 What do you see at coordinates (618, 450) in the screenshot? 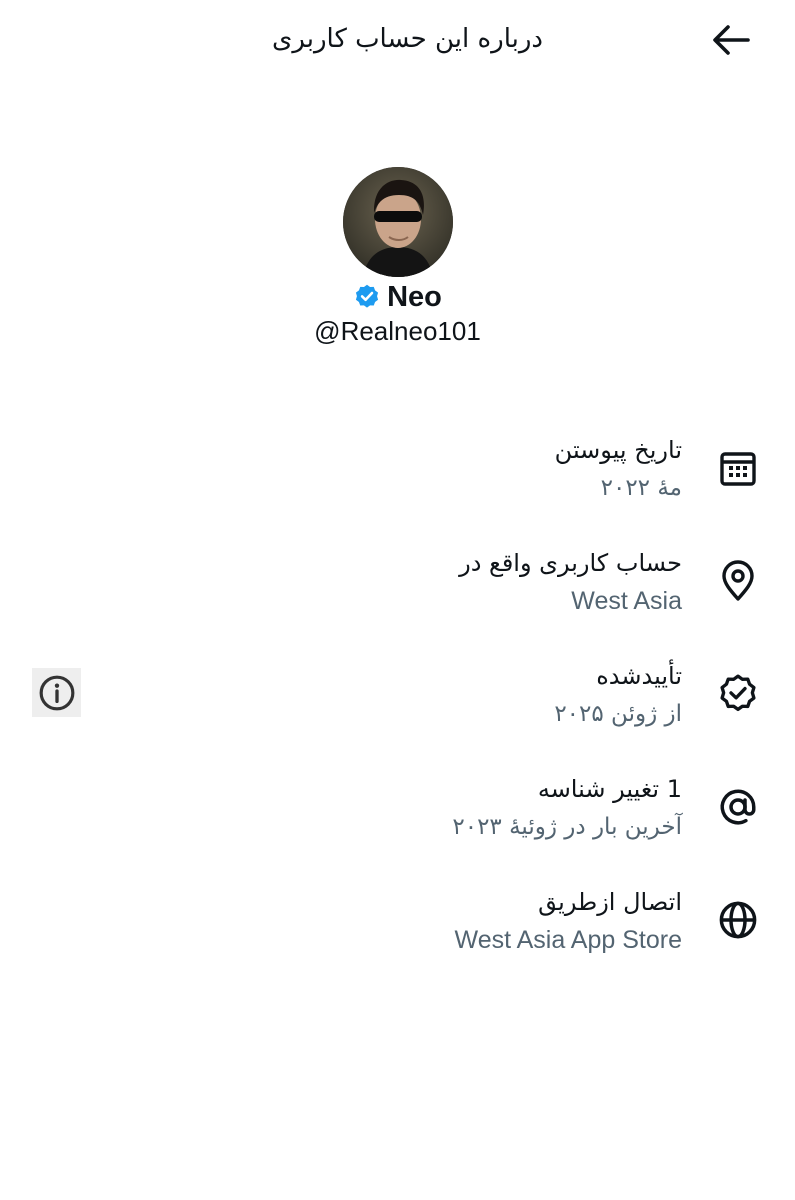
I see `row-title: تاریخ پیوستن` at bounding box center [618, 450].